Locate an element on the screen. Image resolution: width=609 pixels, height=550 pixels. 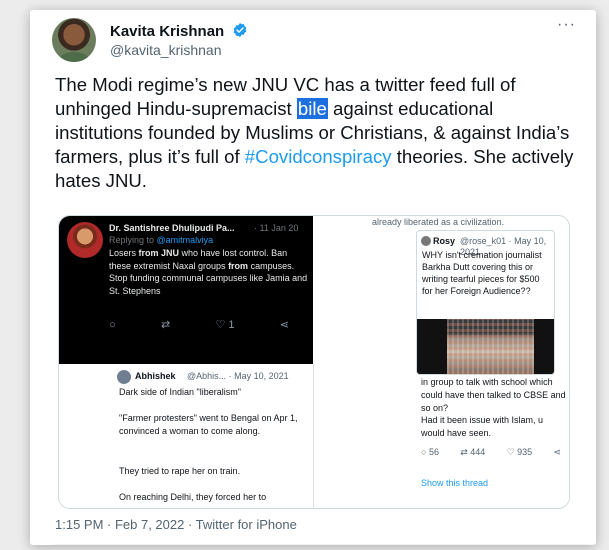
verified-badge-icon is located at coordinates (240, 30).